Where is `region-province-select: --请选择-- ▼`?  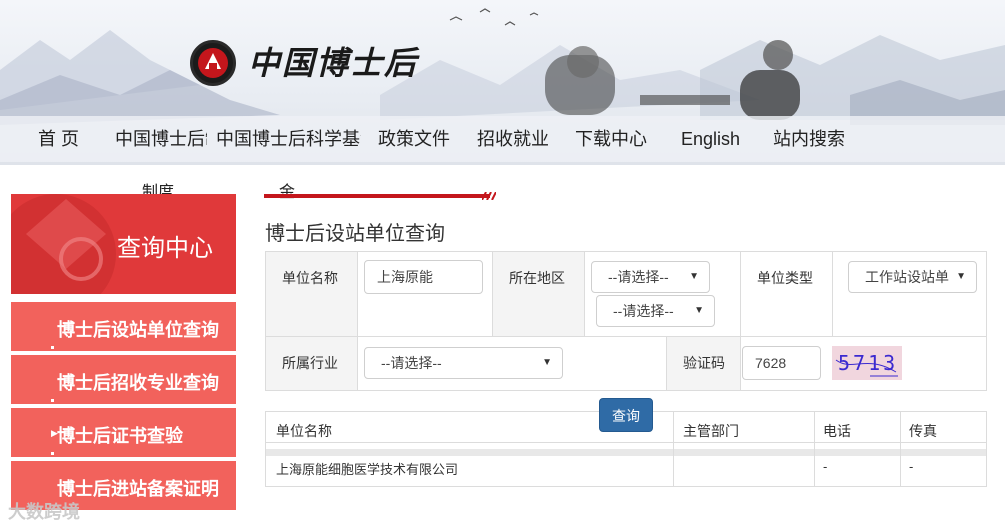 region-province-select: --请选择-- ▼ is located at coordinates (650, 277).